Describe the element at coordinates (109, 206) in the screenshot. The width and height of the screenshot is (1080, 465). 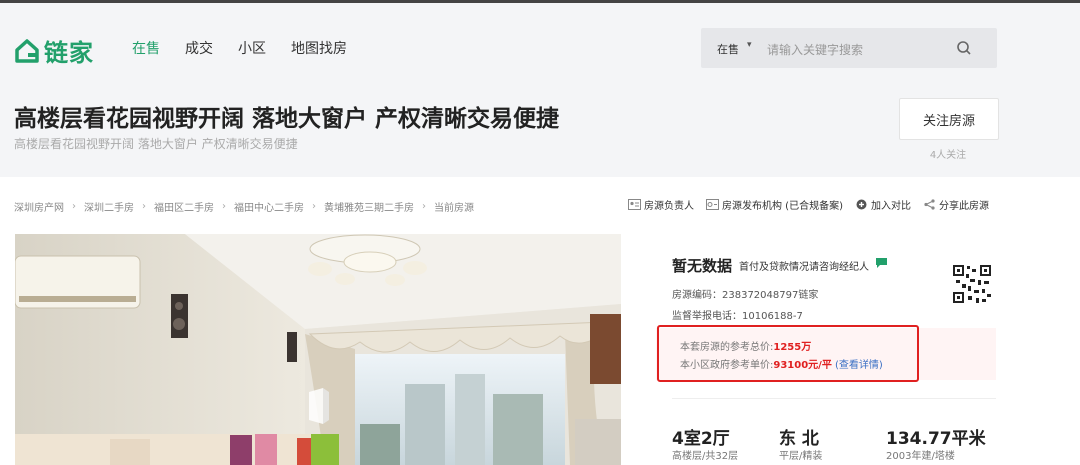
I see `breadcrumb-item: 深圳二手房` at that location.